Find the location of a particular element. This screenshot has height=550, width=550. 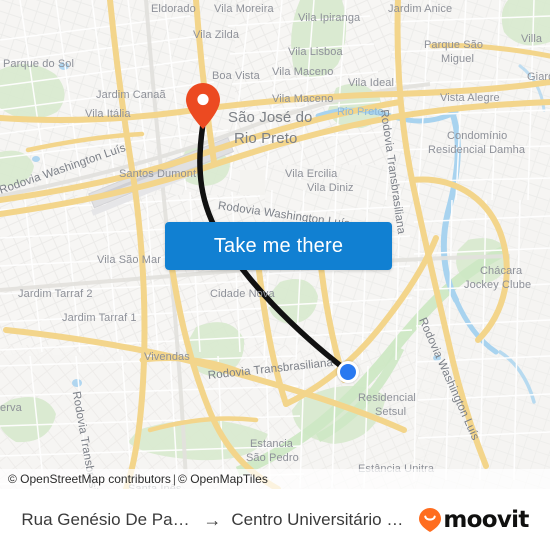

moovit-wordmark: moovit is located at coordinates (486, 519).